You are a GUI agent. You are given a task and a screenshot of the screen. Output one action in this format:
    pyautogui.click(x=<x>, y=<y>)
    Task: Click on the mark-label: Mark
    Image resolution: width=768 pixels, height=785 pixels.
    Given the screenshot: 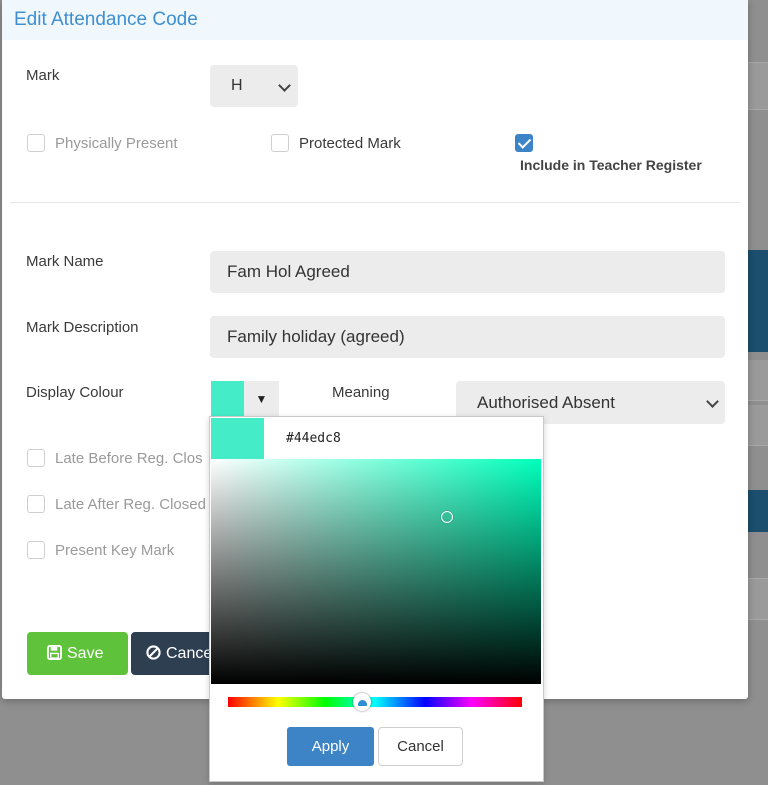 What is the action you would take?
    pyautogui.click(x=43, y=75)
    